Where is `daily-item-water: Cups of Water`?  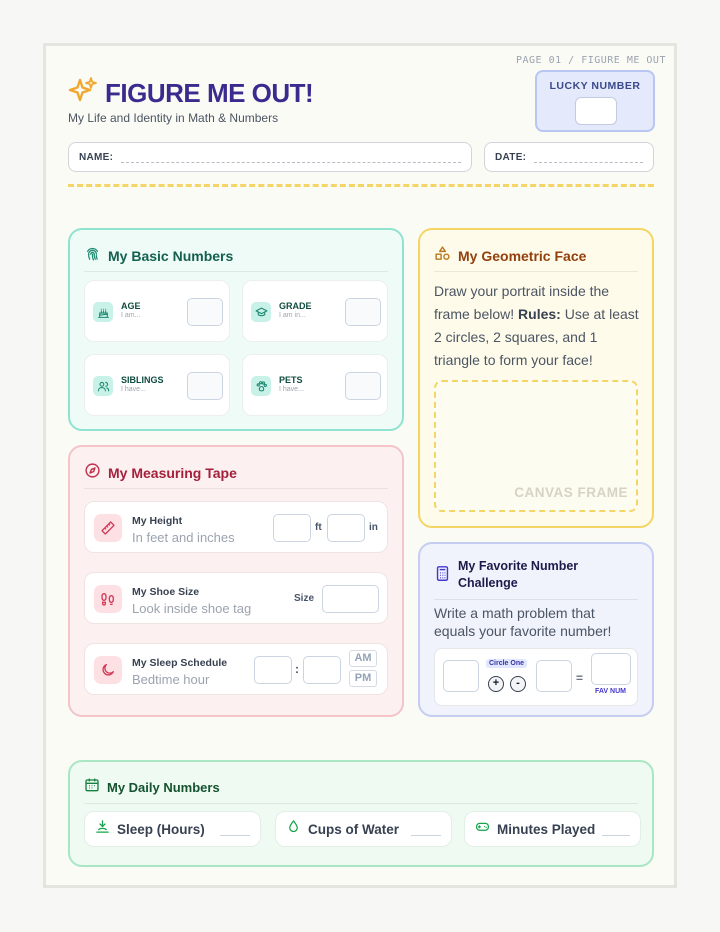
daily-item-water: Cups of Water is located at coordinates (363, 829).